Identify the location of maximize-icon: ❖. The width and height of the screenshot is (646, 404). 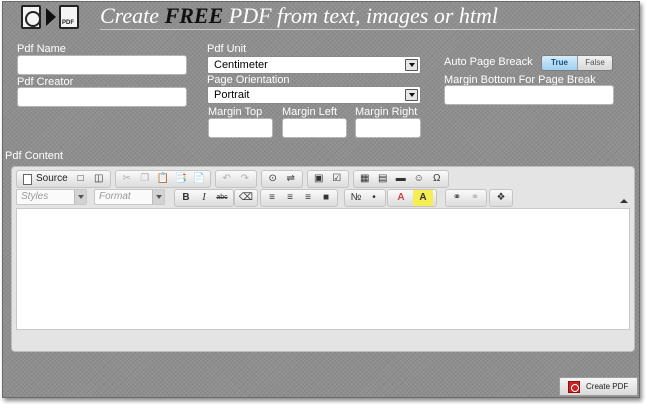
(501, 198).